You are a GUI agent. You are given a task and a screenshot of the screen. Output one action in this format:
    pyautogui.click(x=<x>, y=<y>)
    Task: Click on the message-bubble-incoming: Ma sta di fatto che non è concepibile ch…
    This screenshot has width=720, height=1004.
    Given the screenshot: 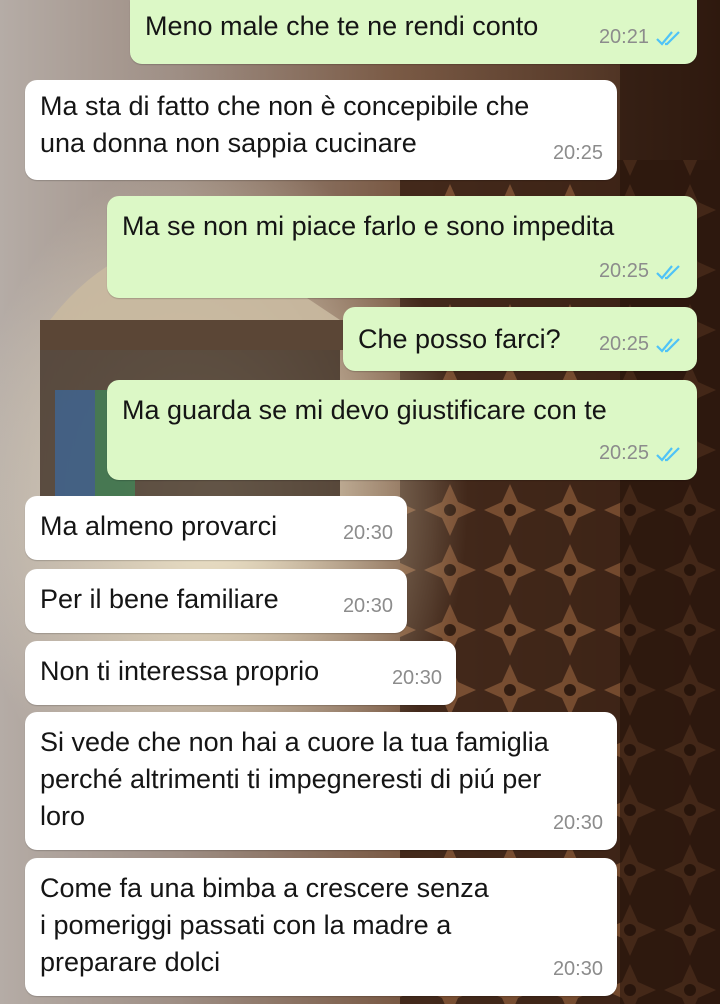 What is the action you would take?
    pyautogui.click(x=321, y=130)
    